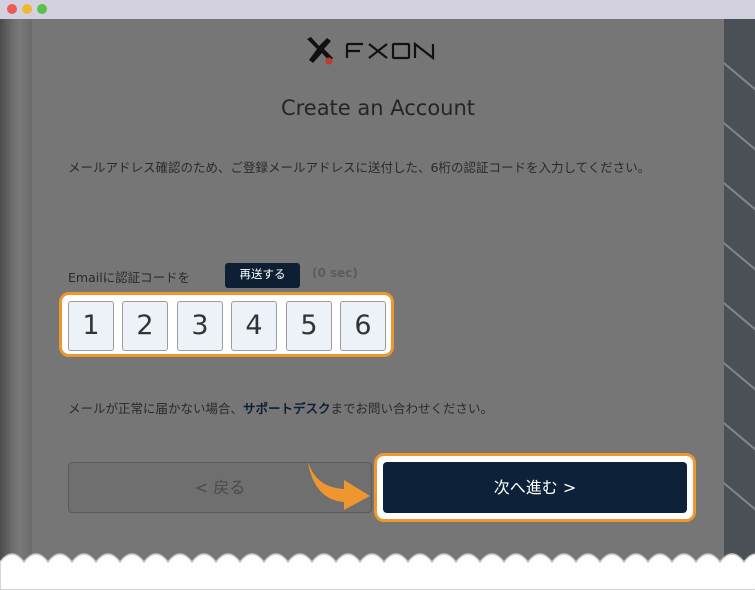 This screenshot has height=590, width=755. What do you see at coordinates (739, 304) in the screenshot?
I see `background-image-right` at bounding box center [739, 304].